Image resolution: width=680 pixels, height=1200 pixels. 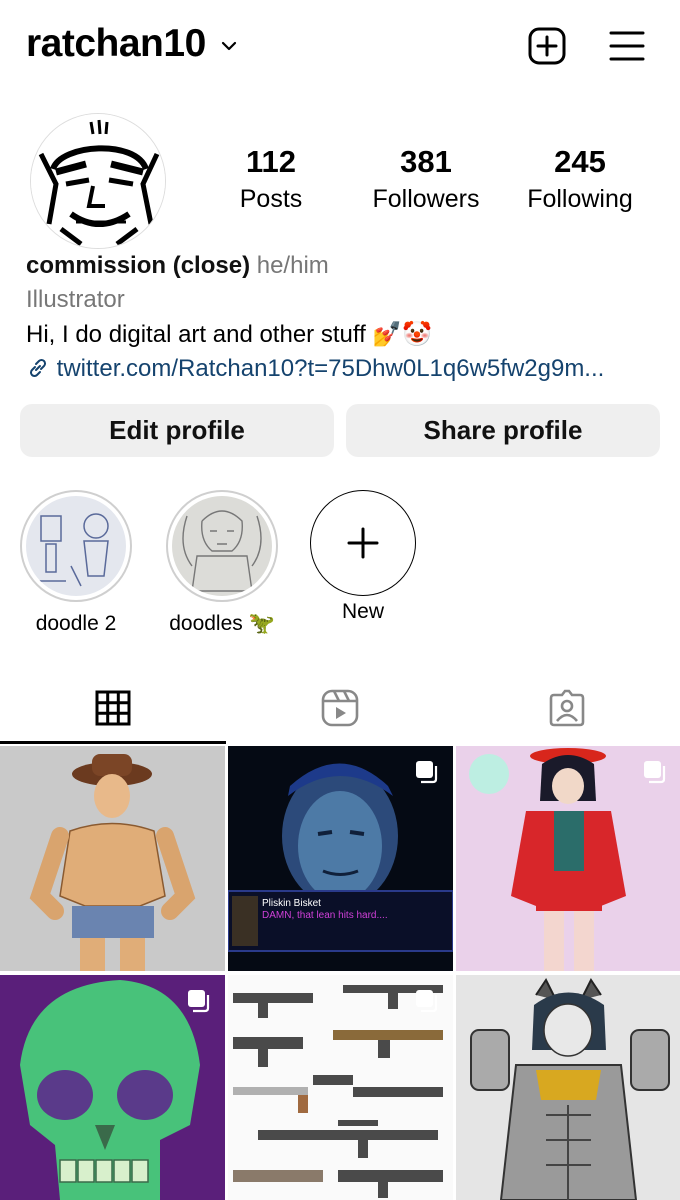 I want to click on bio-text: Hi, I do digital art and other stuff 💅🤡, so click(x=229, y=334).